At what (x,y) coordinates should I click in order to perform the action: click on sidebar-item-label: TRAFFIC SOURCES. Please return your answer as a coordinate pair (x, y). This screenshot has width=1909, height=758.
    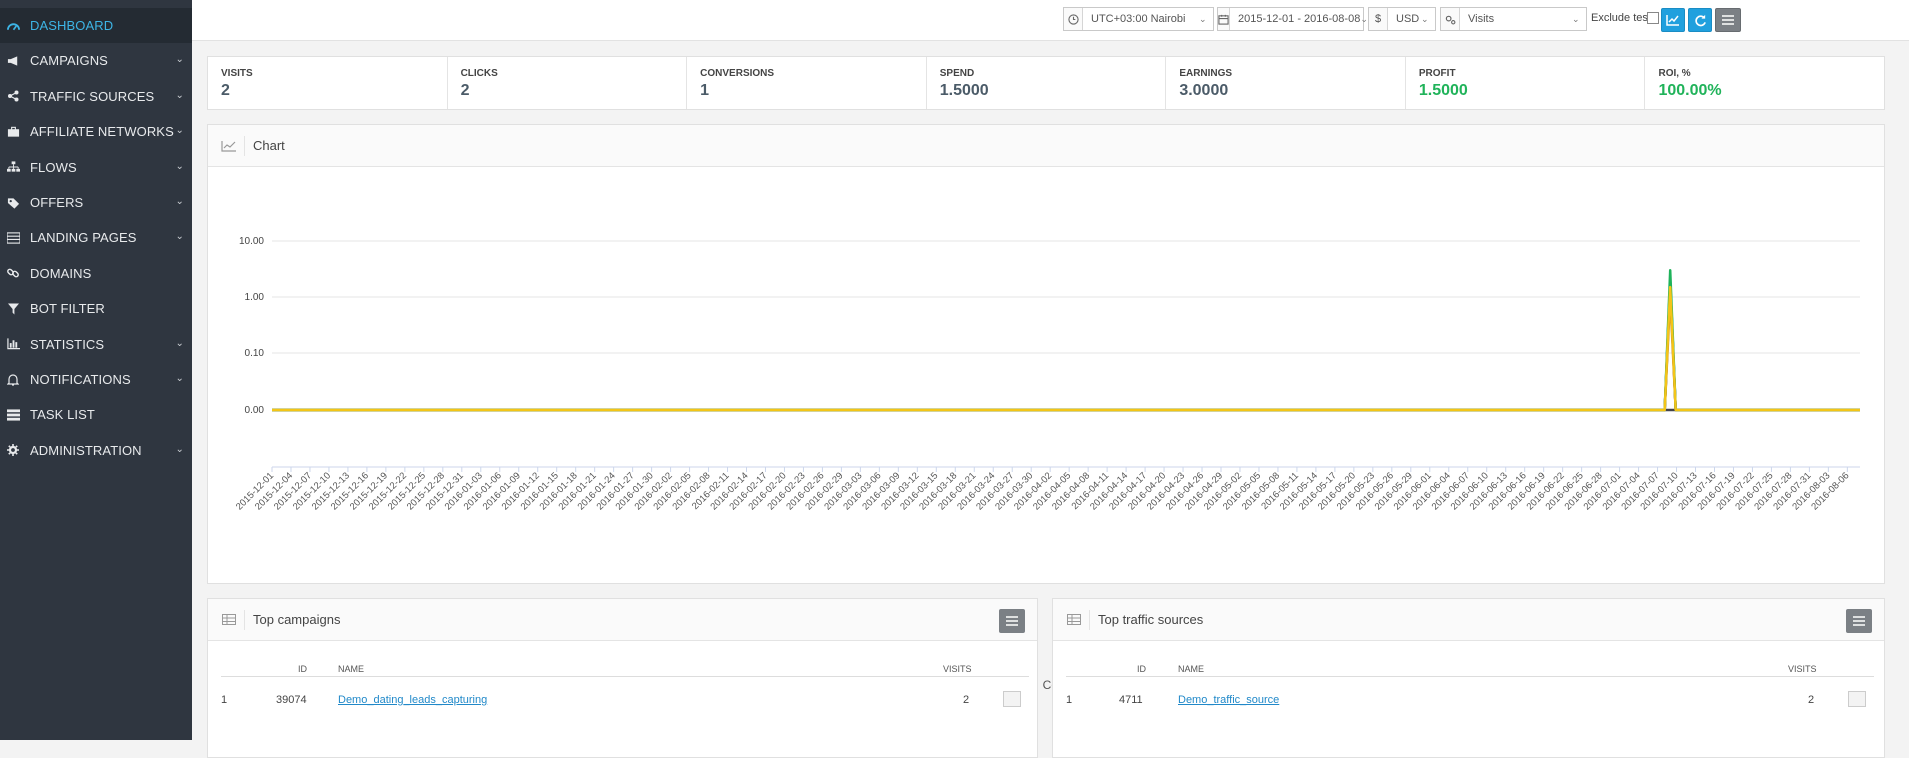
    Looking at the image, I should click on (92, 96).